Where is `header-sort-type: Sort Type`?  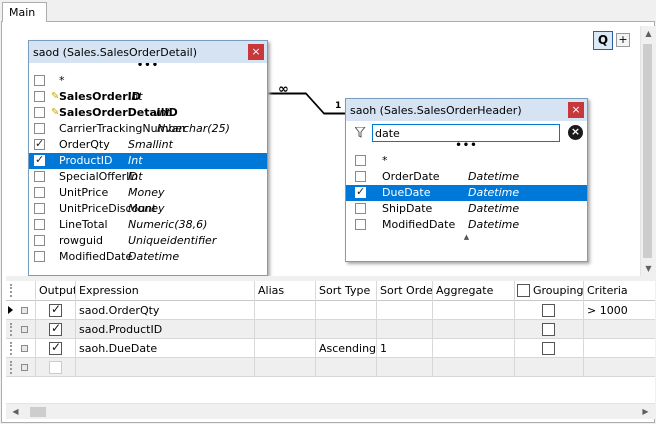
header-sort-type: Sort Type is located at coordinates (346, 291).